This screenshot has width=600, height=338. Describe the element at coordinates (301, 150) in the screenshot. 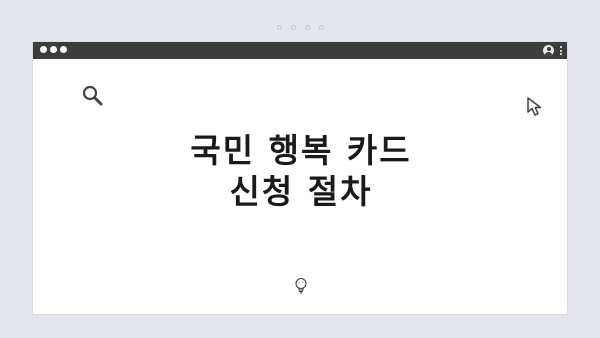

I see `page-title-line1: 국민 행복 카드` at that location.